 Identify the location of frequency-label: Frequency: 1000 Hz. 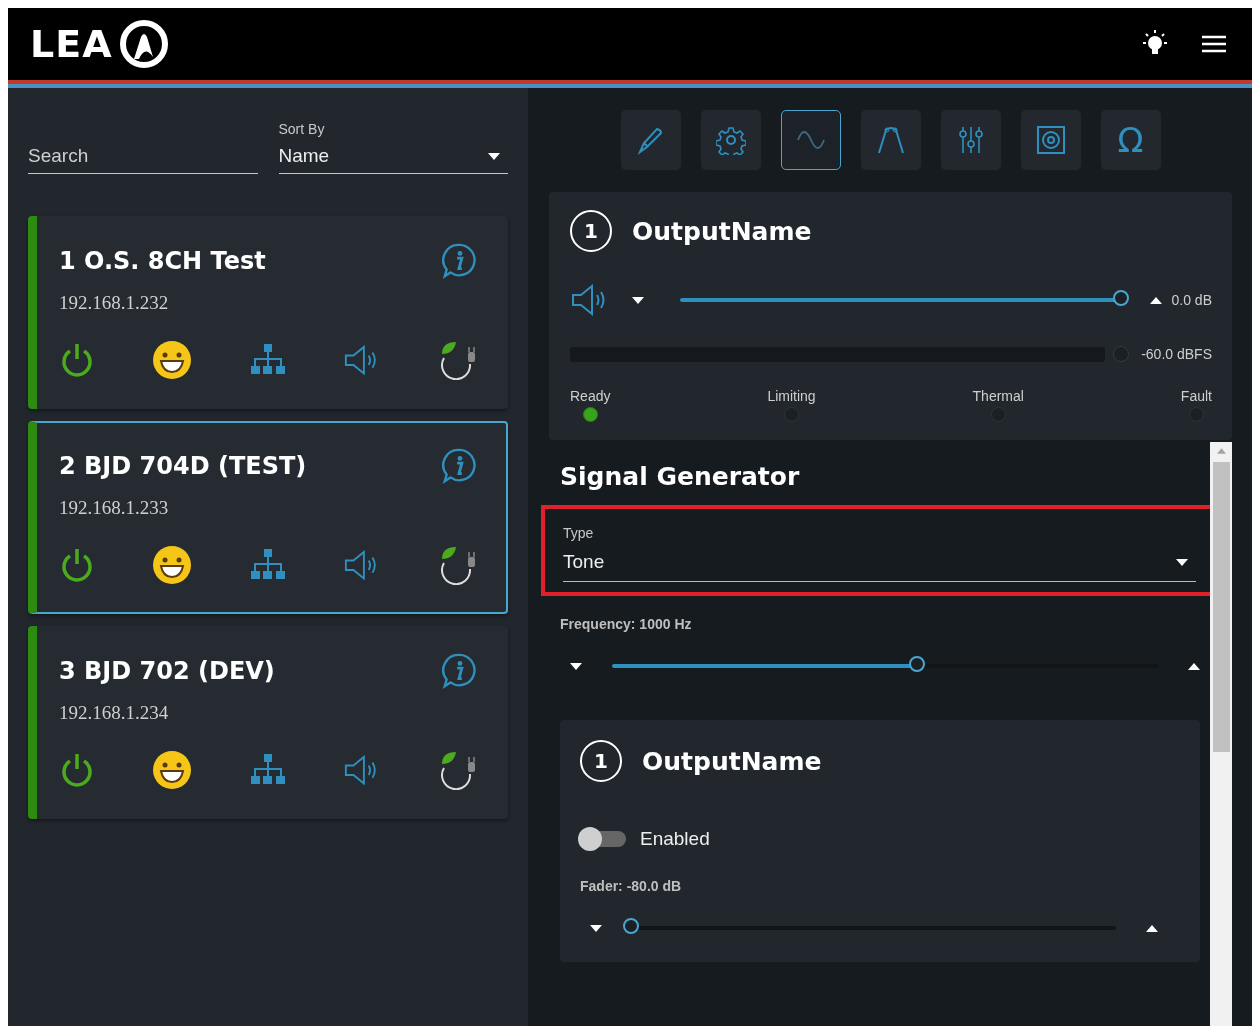
(626, 624).